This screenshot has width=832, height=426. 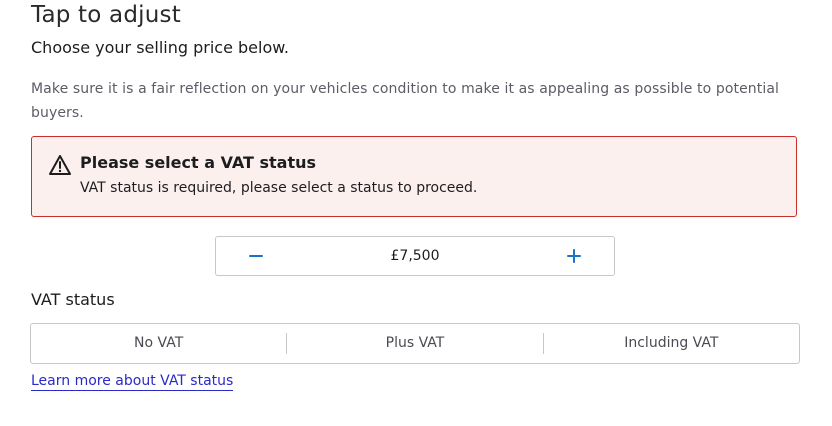 I want to click on decrease-price-button, so click(x=256, y=256).